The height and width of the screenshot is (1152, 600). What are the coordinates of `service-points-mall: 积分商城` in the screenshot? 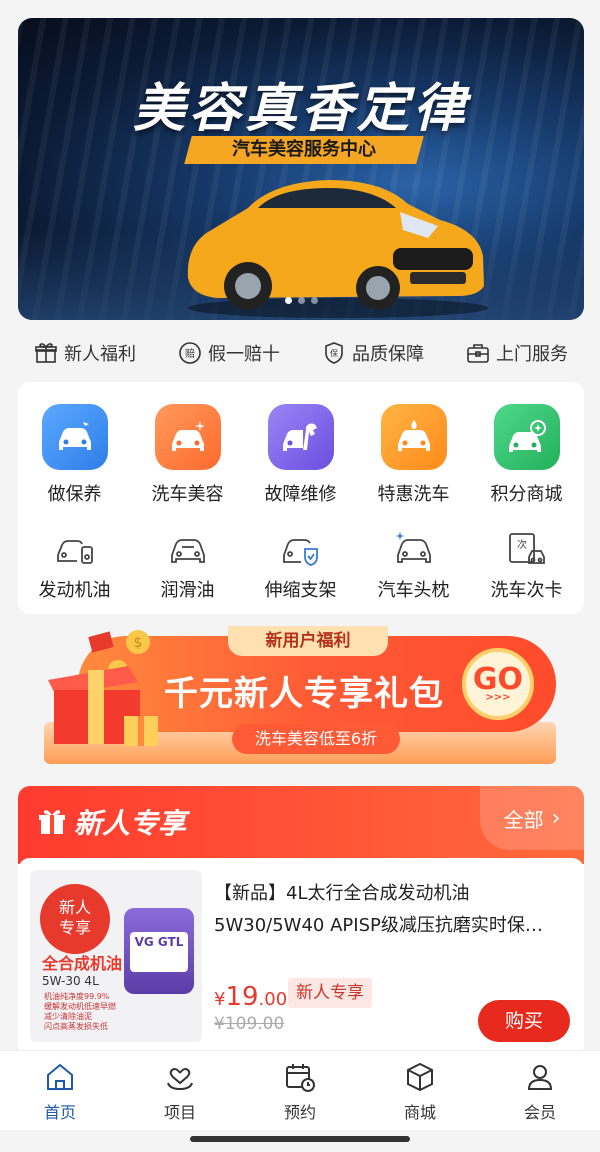 It's located at (526, 455).